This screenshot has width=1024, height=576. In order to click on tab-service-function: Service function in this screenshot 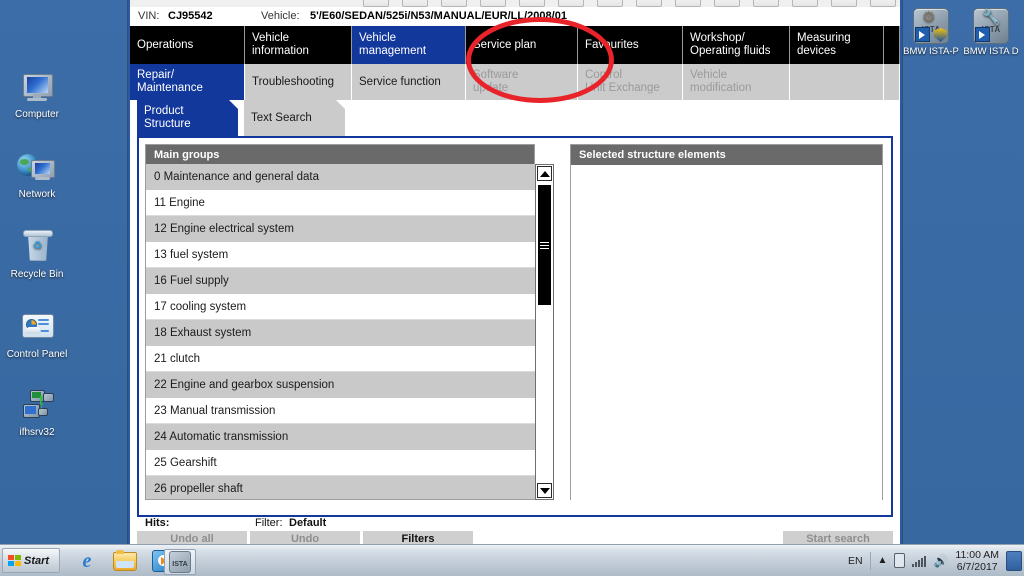, I will do `click(409, 82)`.